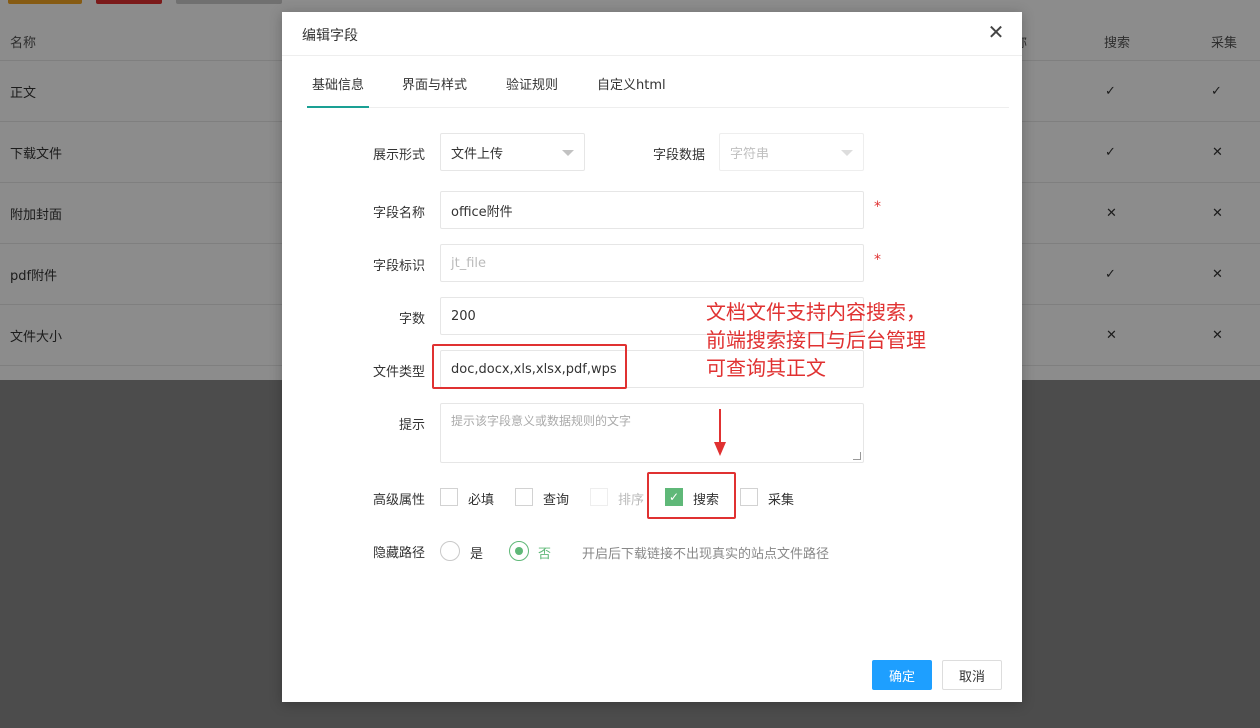 Image resolution: width=1260 pixels, height=728 pixels. I want to click on field-id-input: jt_file, so click(652, 263).